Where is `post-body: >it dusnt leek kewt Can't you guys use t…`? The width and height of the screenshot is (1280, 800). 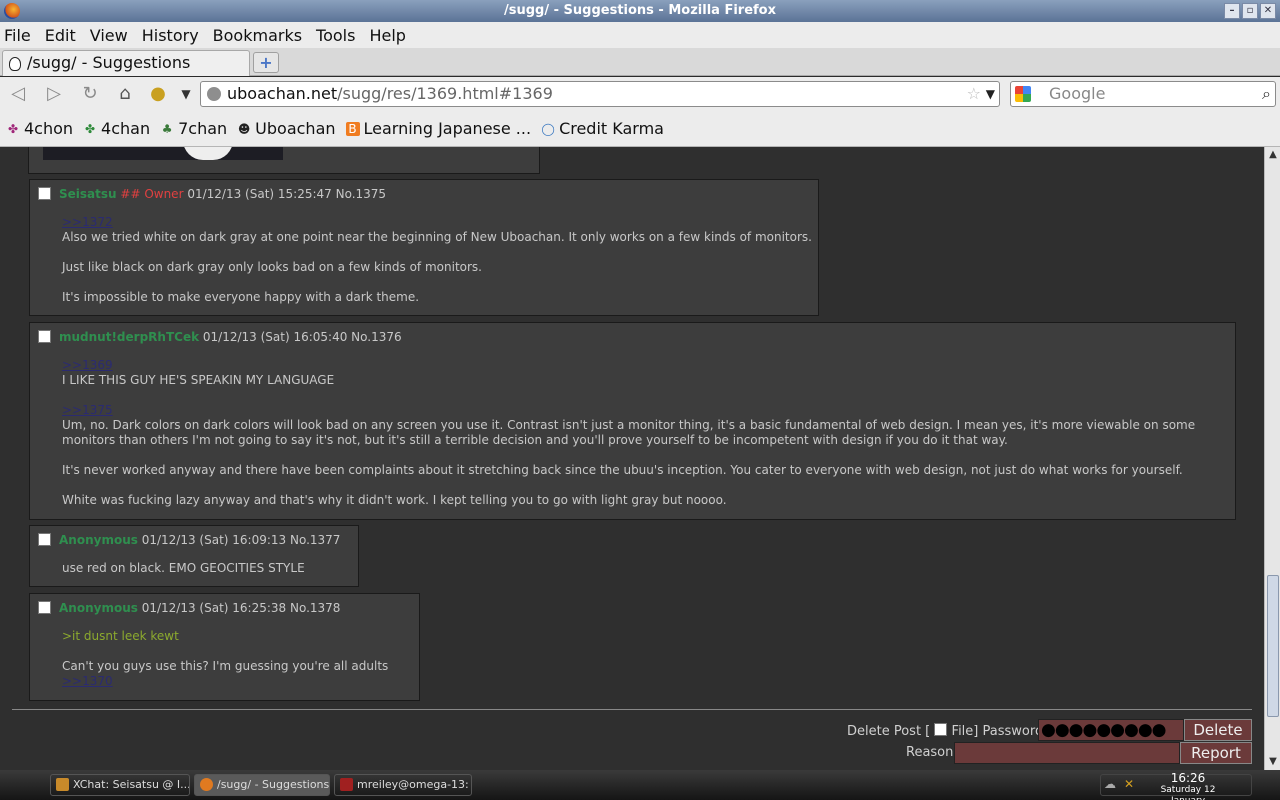
post-body: >it dusnt leek kewt Can't you guys use t… is located at coordinates (225, 659).